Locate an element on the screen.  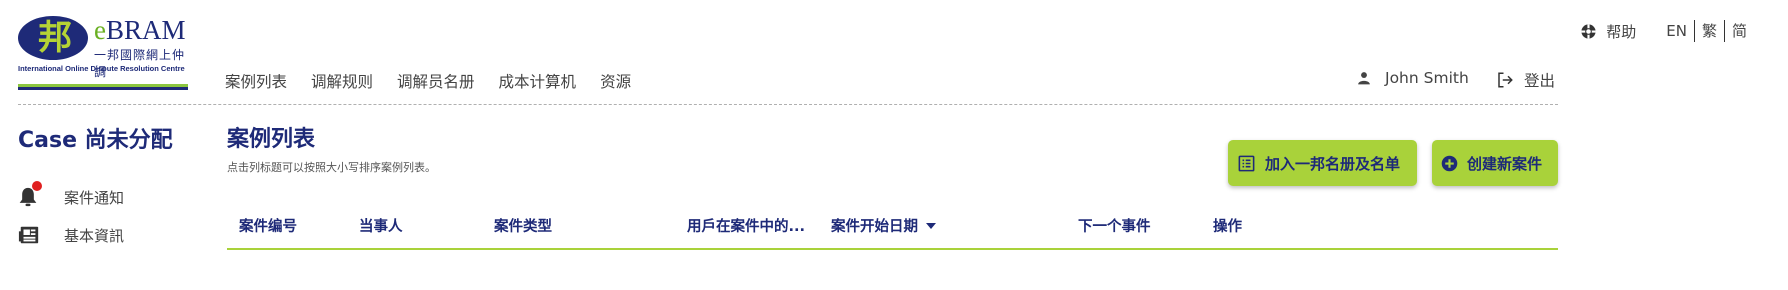
case-table-header: 案件编号 当事人 案件类型 用戶在案件中的... 案件开始日期 下一个事件 操作 is located at coordinates (892, 228).